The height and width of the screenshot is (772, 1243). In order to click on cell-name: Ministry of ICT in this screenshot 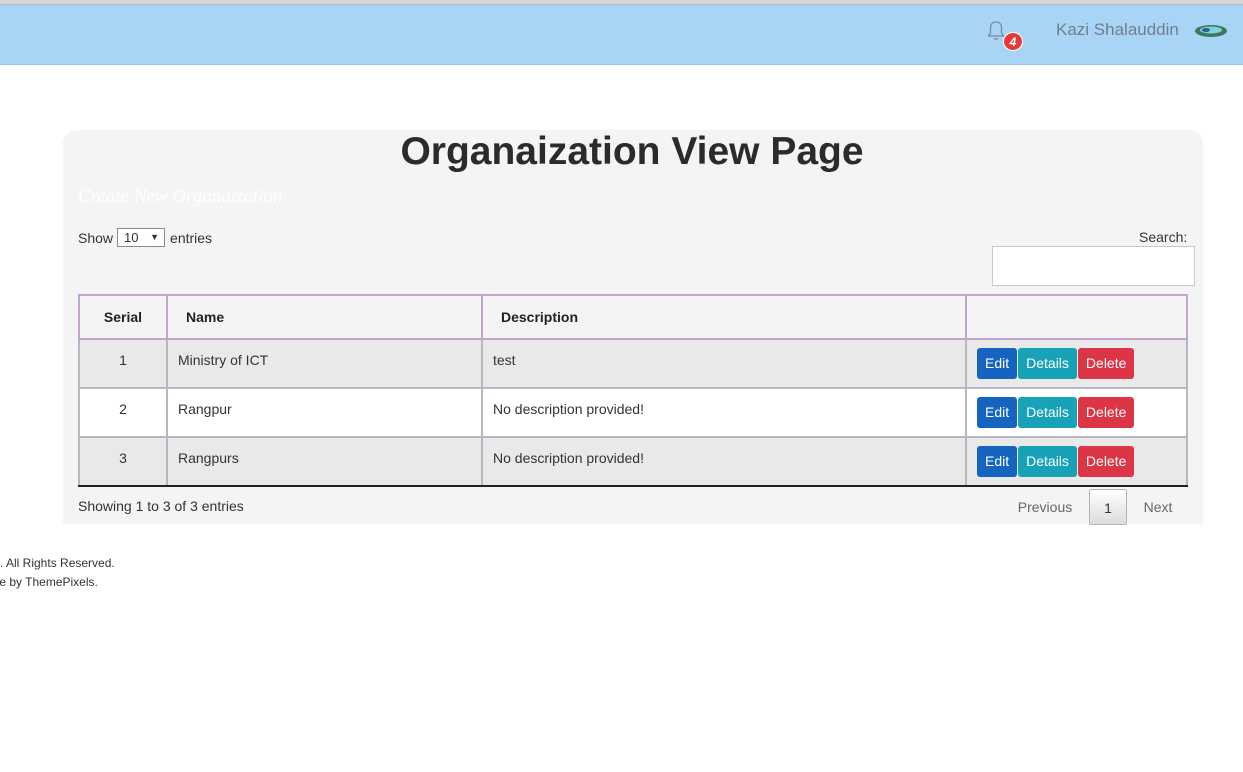, I will do `click(324, 363)`.